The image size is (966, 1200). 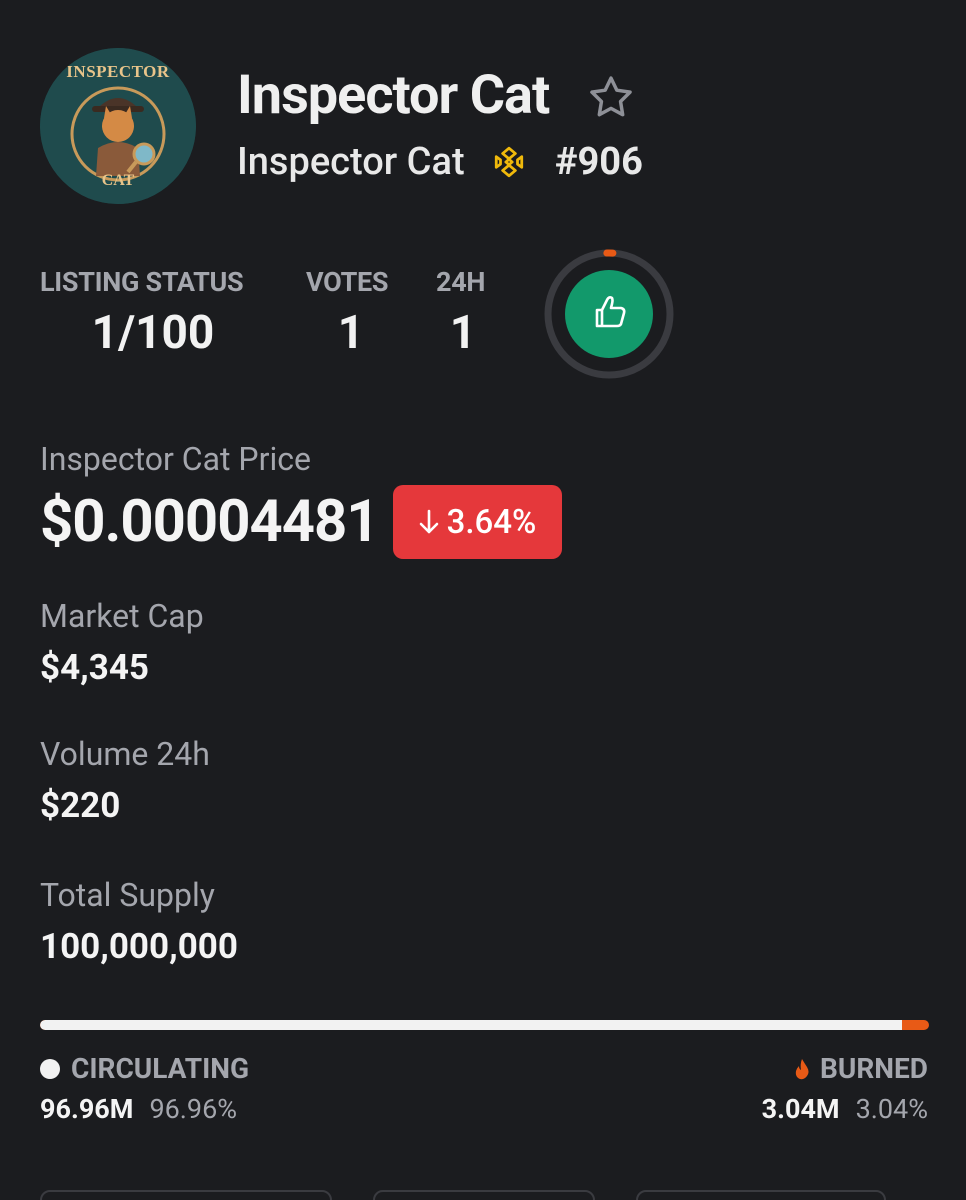 I want to click on bnb-chain-icon, so click(x=509, y=162).